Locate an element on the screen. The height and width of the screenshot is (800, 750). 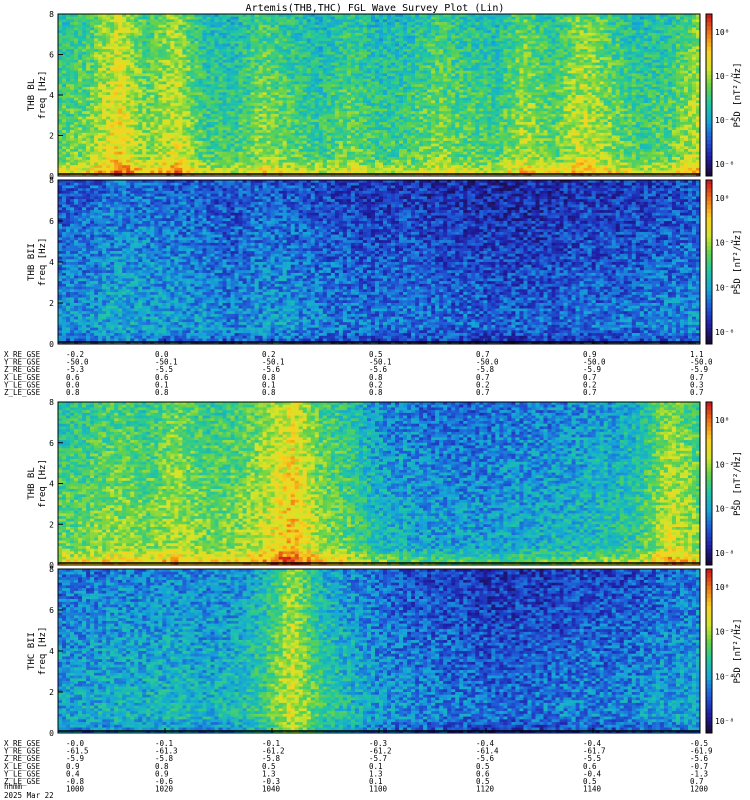
colorbar-2: 10⁻⁶ 10⁻⁴ 10⁻² 10⁰ PSD [nT²/Hz] is located at coordinates (724, 262).